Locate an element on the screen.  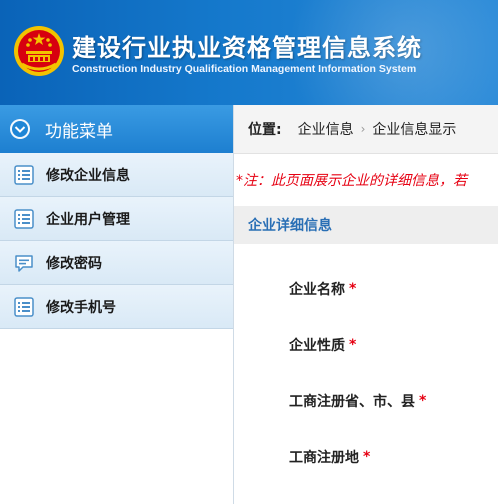
sidebar-item-label: 修改企业信息 is located at coordinates (88, 175).